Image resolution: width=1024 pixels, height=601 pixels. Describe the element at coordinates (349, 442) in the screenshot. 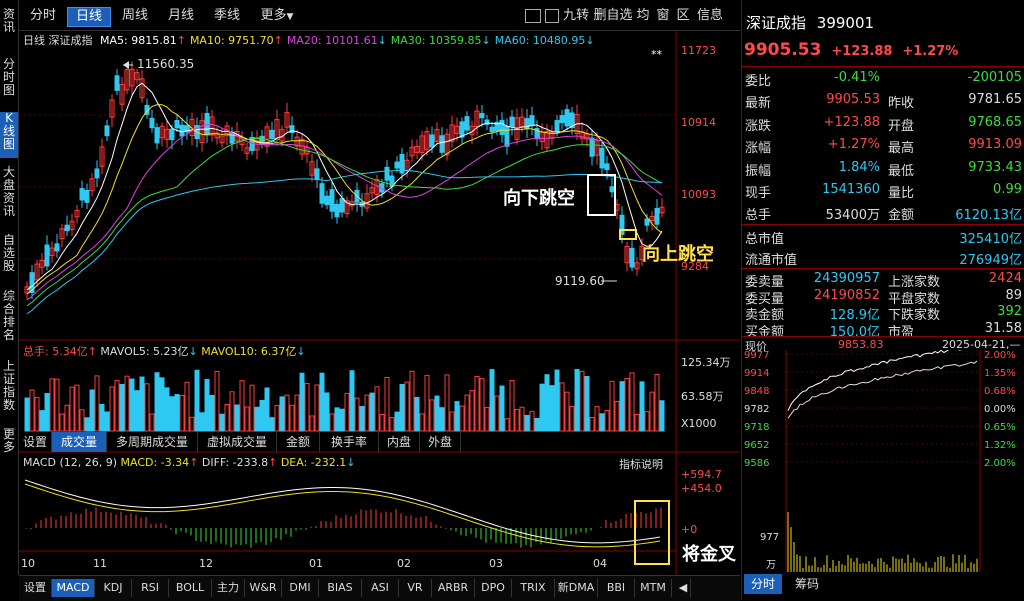

I see `subtab-turnover: 换手率` at that location.